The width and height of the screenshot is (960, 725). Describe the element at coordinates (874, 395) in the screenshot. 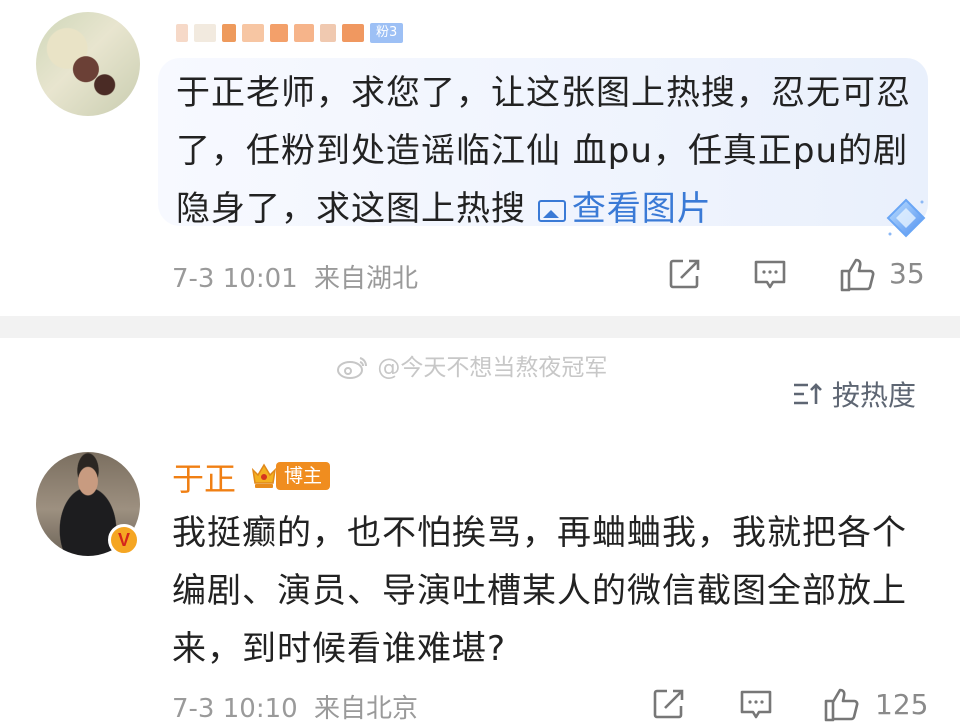

I see `sort-label: 按热度` at that location.